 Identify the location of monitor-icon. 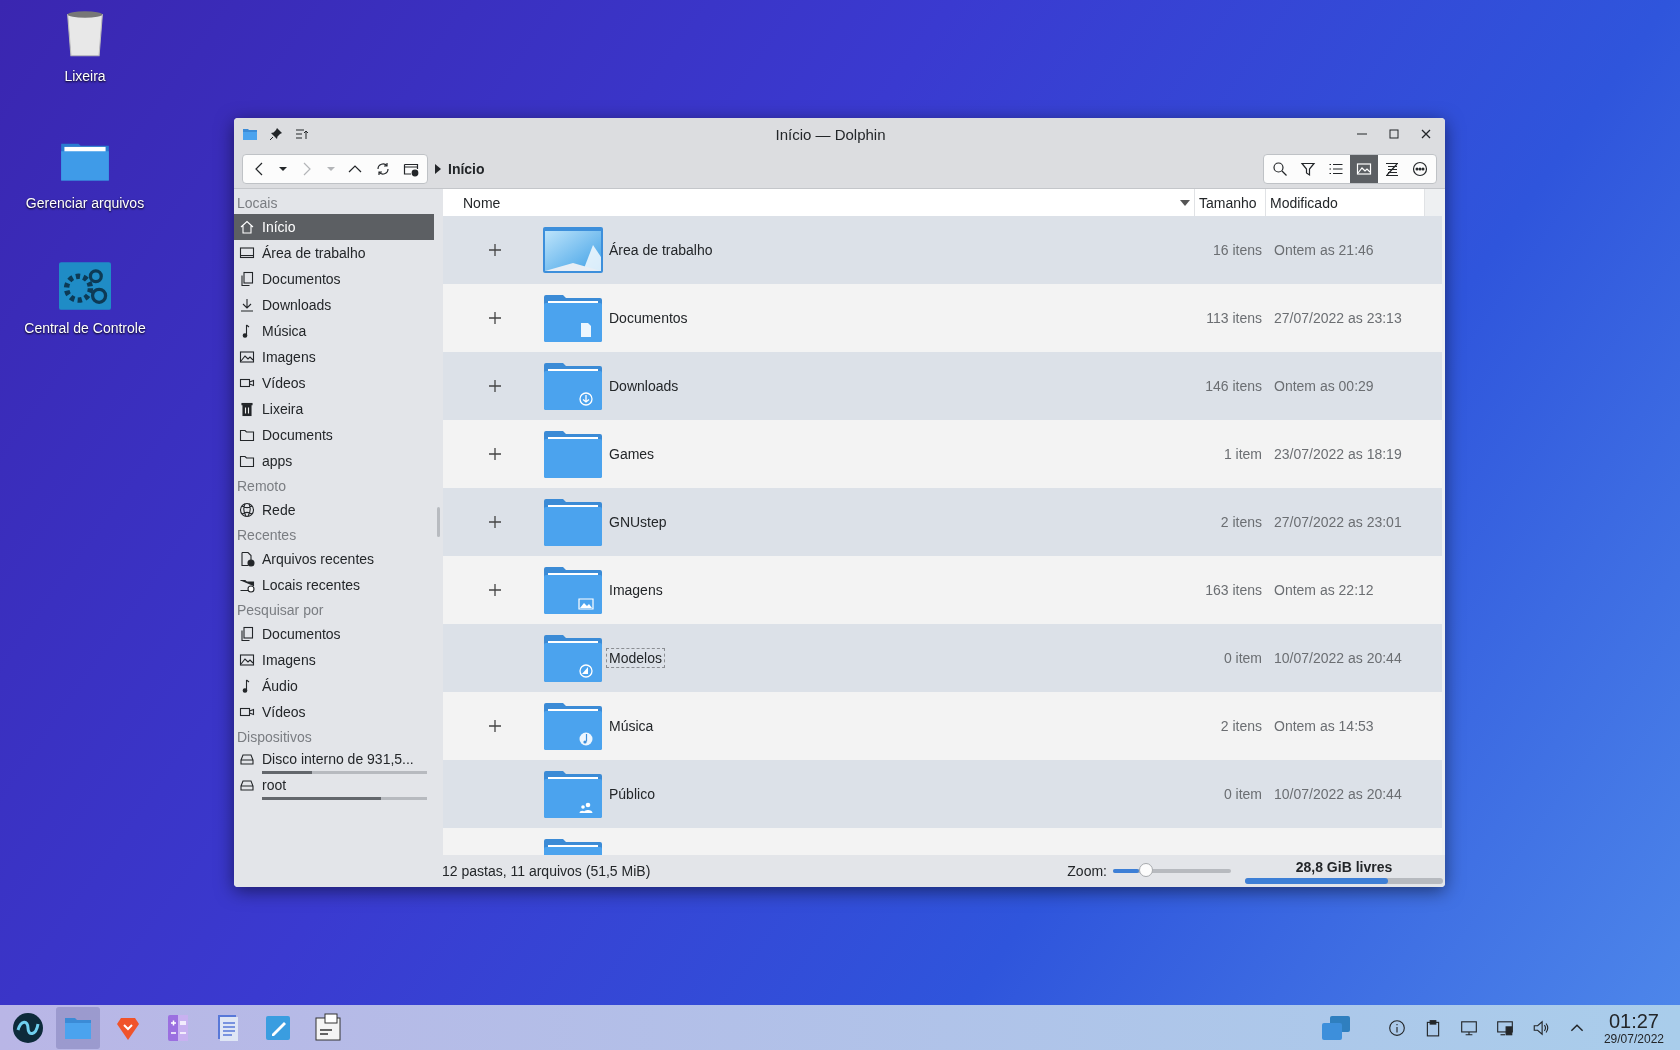
(1468, 1027).